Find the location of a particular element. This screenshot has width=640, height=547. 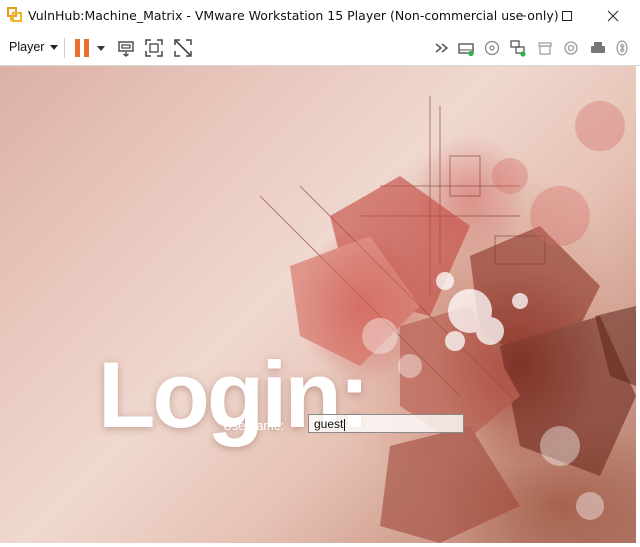

player-menu-button: Player is located at coordinates (34, 47).